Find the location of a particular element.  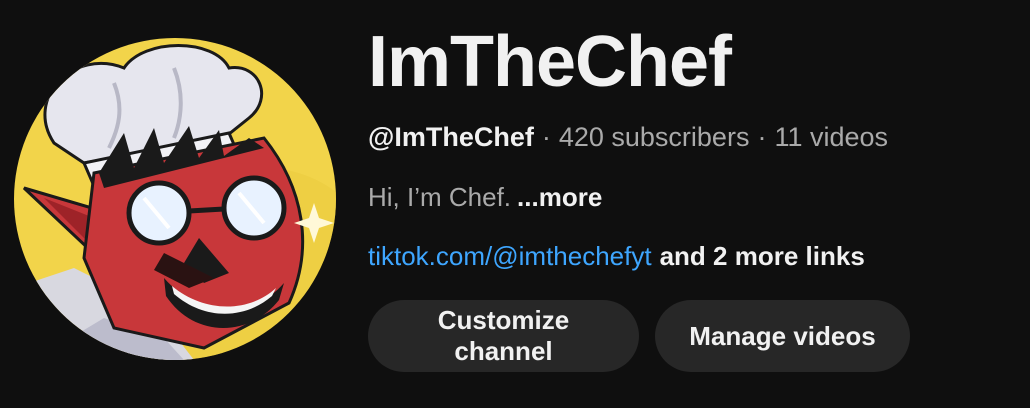

channel-description: Hi, I’m Chef. ...more is located at coordinates (485, 197).